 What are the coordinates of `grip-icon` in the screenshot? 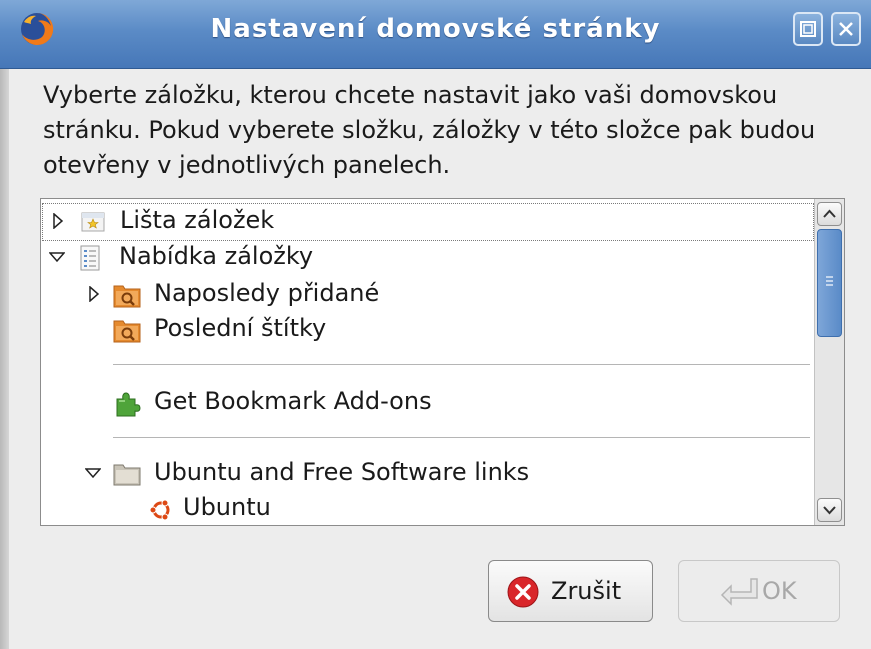 It's located at (829, 281).